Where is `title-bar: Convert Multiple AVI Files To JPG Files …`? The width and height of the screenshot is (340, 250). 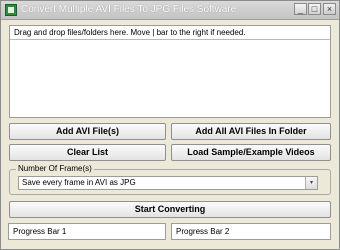
title-bar: Convert Multiple AVI Files To JPG Files … is located at coordinates (170, 10).